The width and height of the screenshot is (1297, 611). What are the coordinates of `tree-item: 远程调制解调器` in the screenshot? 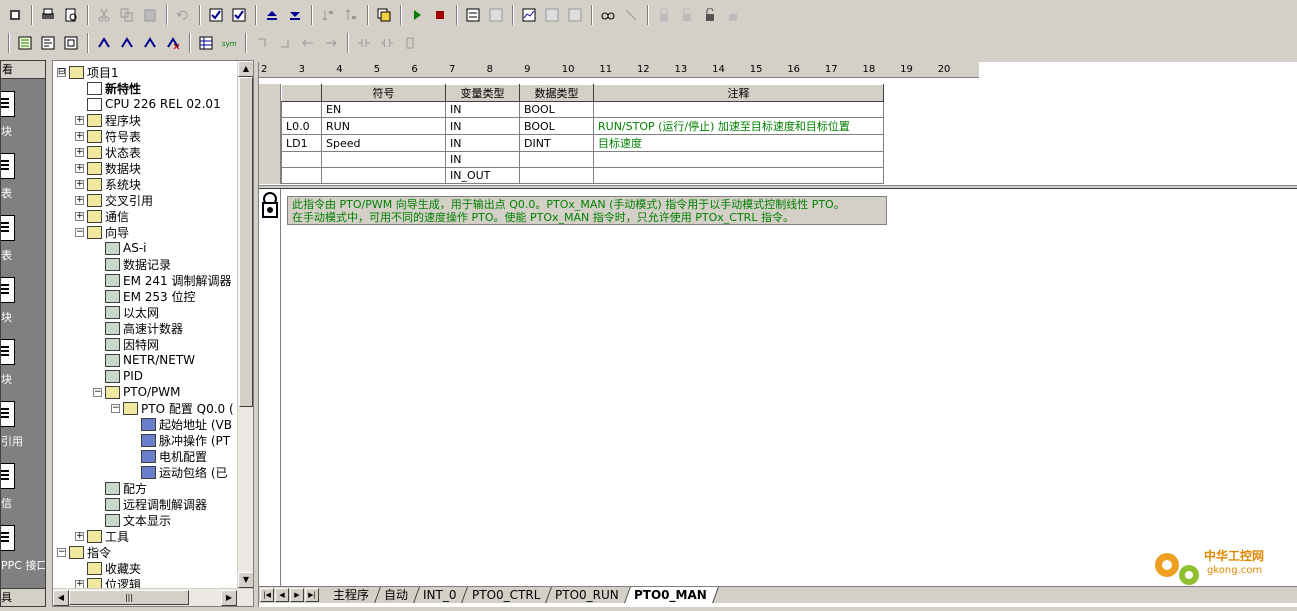 It's located at (150, 504).